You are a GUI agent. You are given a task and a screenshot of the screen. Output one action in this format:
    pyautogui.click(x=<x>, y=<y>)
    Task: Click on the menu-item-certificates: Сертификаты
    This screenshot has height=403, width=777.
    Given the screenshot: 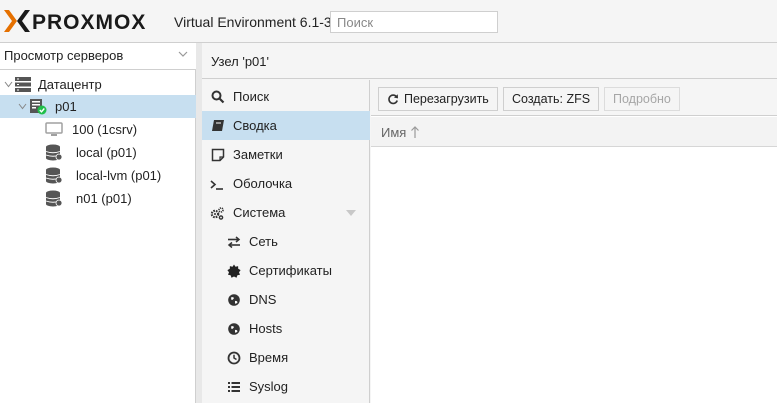 What is the action you would take?
    pyautogui.click(x=286, y=270)
    